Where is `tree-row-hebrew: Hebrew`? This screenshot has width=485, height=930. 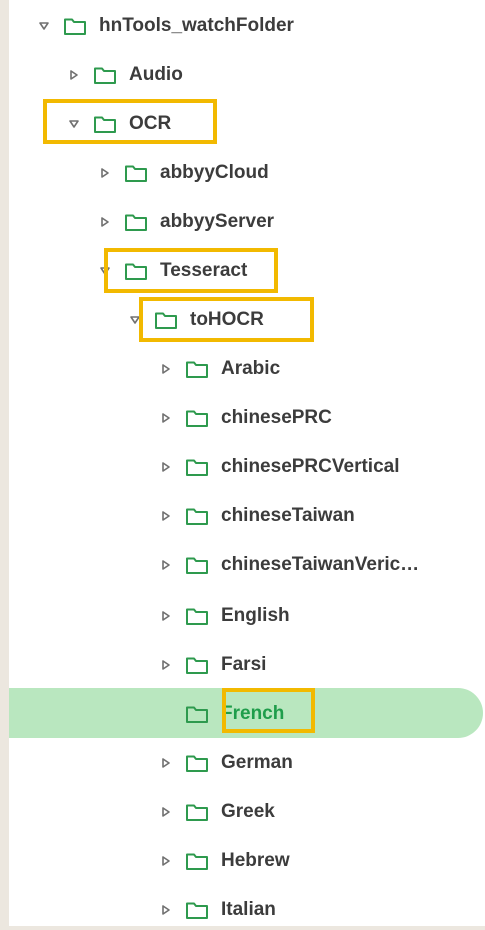 tree-row-hebrew: Hebrew is located at coordinates (247, 861).